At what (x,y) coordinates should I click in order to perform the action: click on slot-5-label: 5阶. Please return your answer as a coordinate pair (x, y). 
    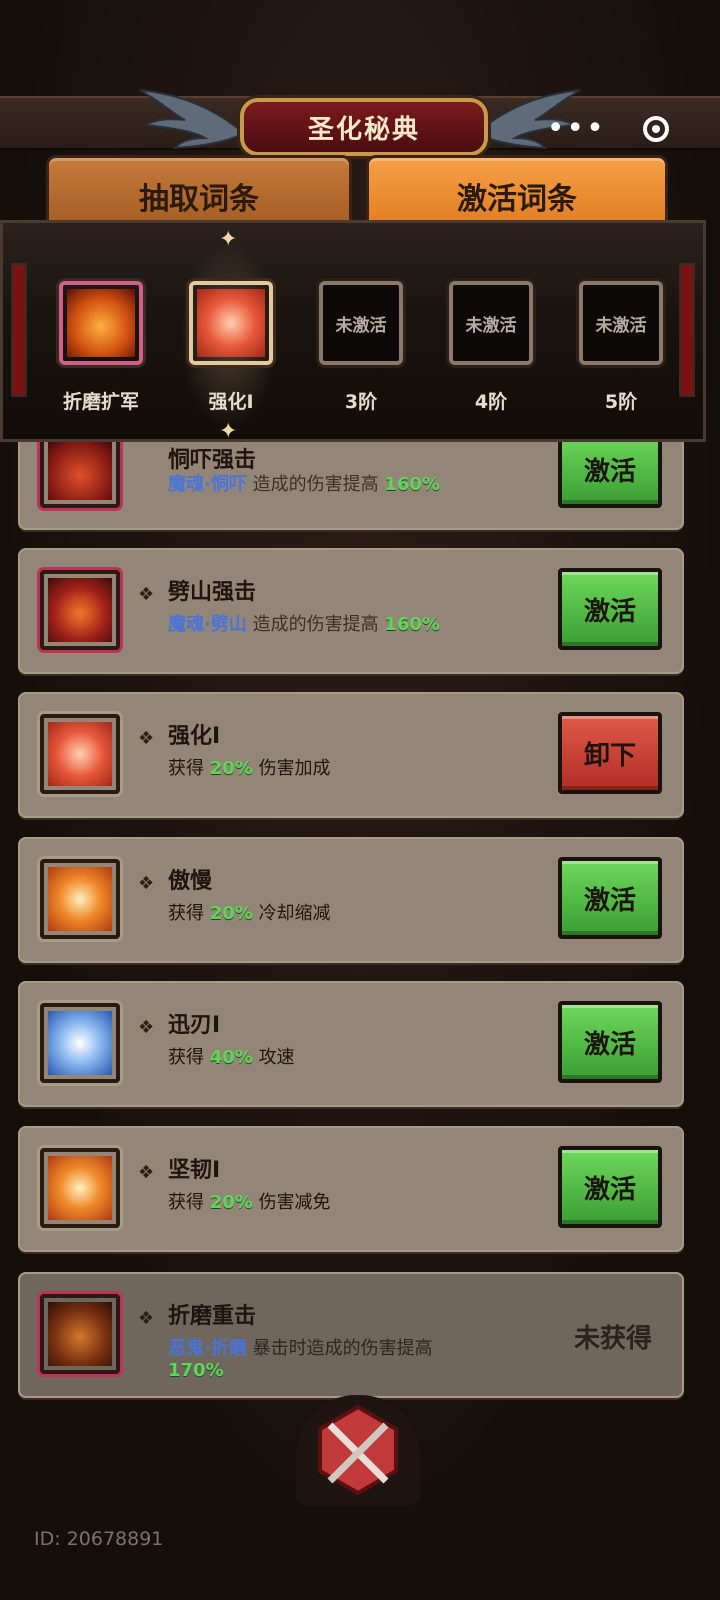
    Looking at the image, I should click on (621, 402).